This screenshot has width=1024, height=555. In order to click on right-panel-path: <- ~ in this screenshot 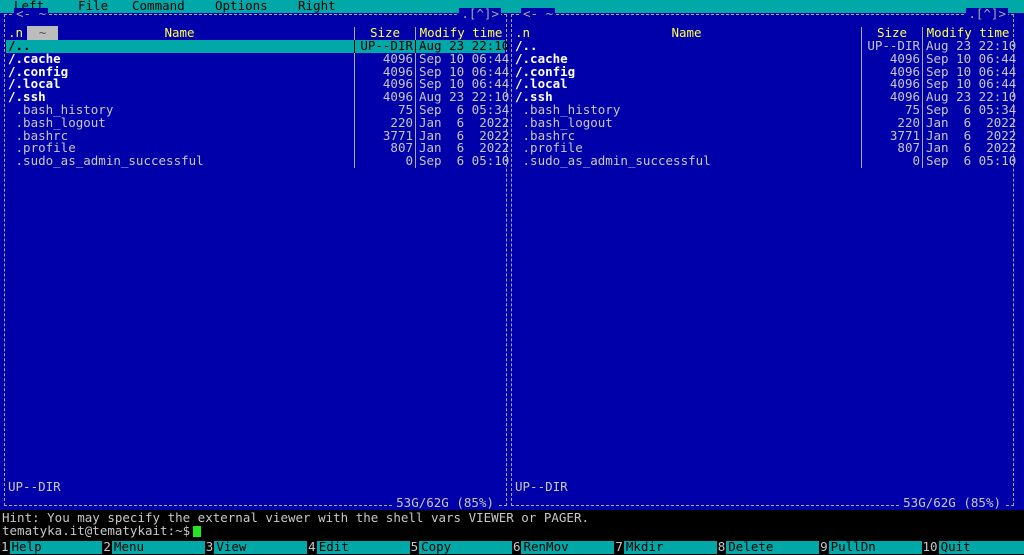, I will do `click(538, 14)`.